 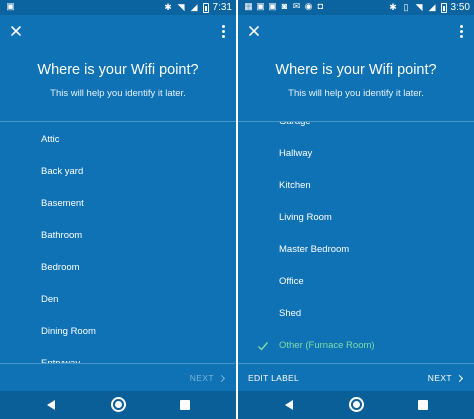 I want to click on list-item: Back yard, so click(x=118, y=172).